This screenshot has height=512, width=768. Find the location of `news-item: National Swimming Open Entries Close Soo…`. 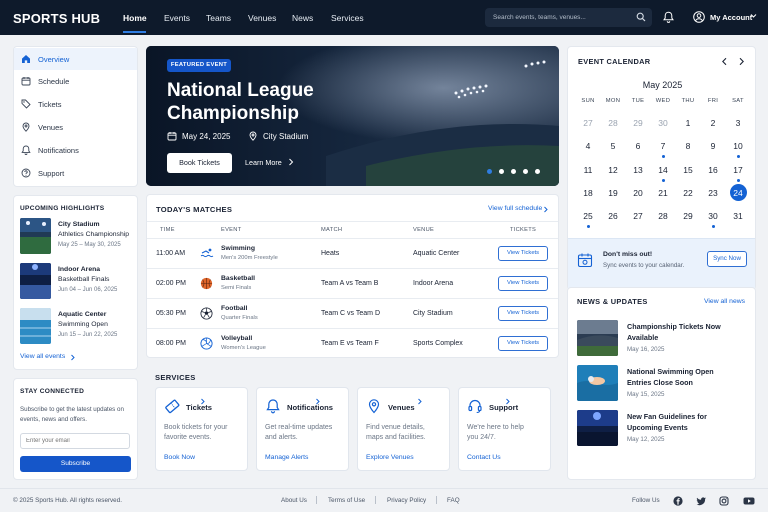

news-item: National Swimming Open Entries Close Soo… is located at coordinates (664, 384).